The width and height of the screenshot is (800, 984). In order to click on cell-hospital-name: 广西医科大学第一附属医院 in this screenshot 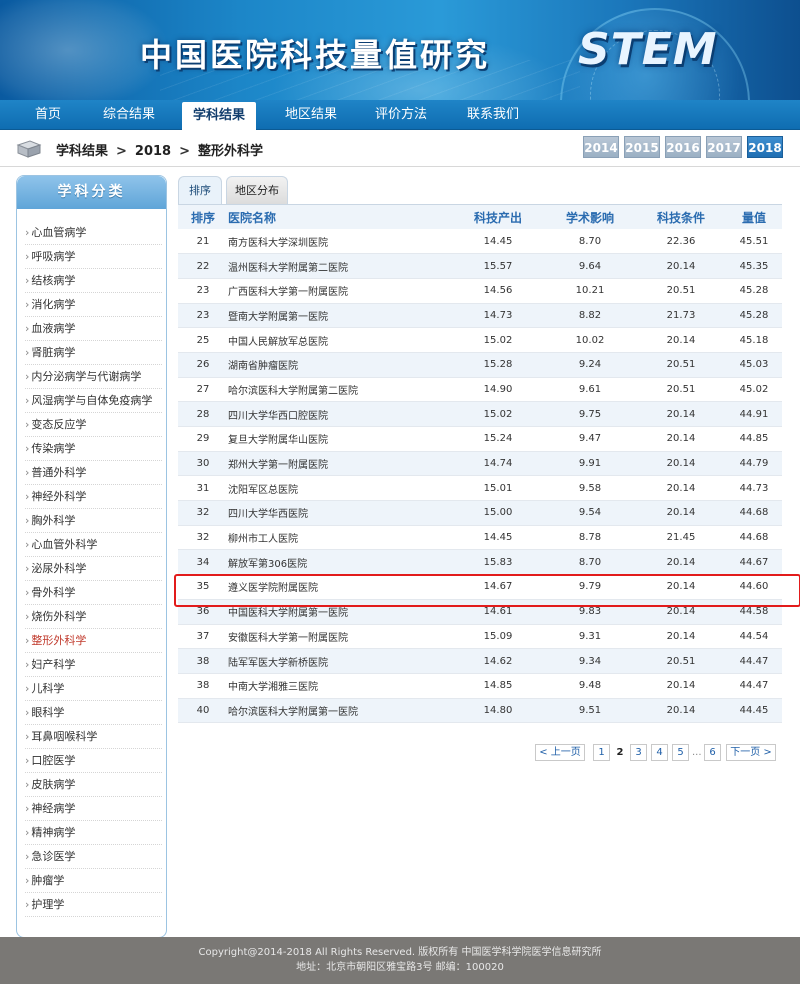, I will do `click(340, 291)`.